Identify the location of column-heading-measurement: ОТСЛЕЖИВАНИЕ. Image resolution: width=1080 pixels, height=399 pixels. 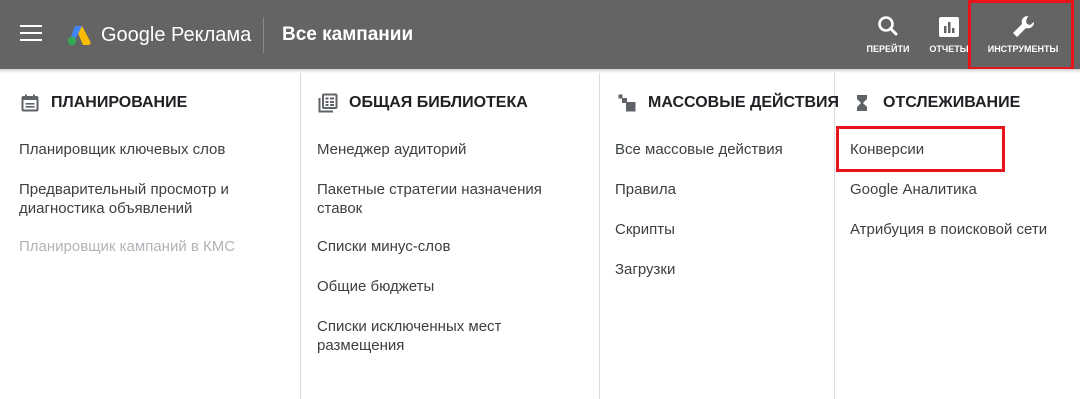
(936, 103).